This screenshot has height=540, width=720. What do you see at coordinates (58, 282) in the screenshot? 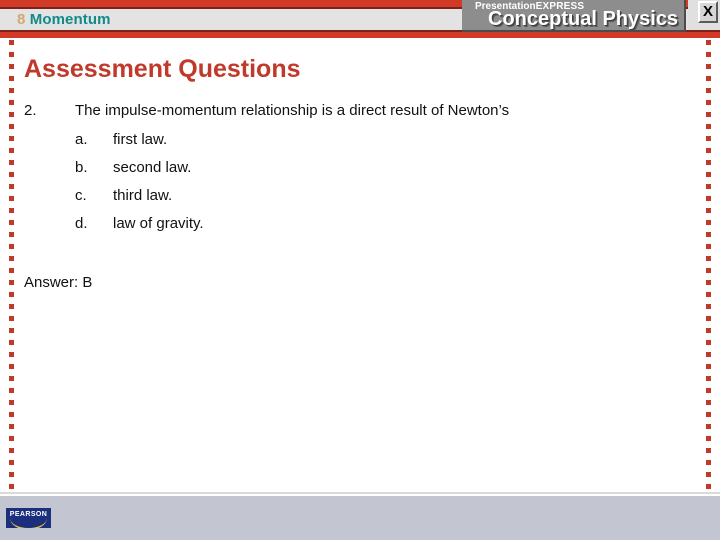
I see `answer-text: Answer: B` at bounding box center [58, 282].